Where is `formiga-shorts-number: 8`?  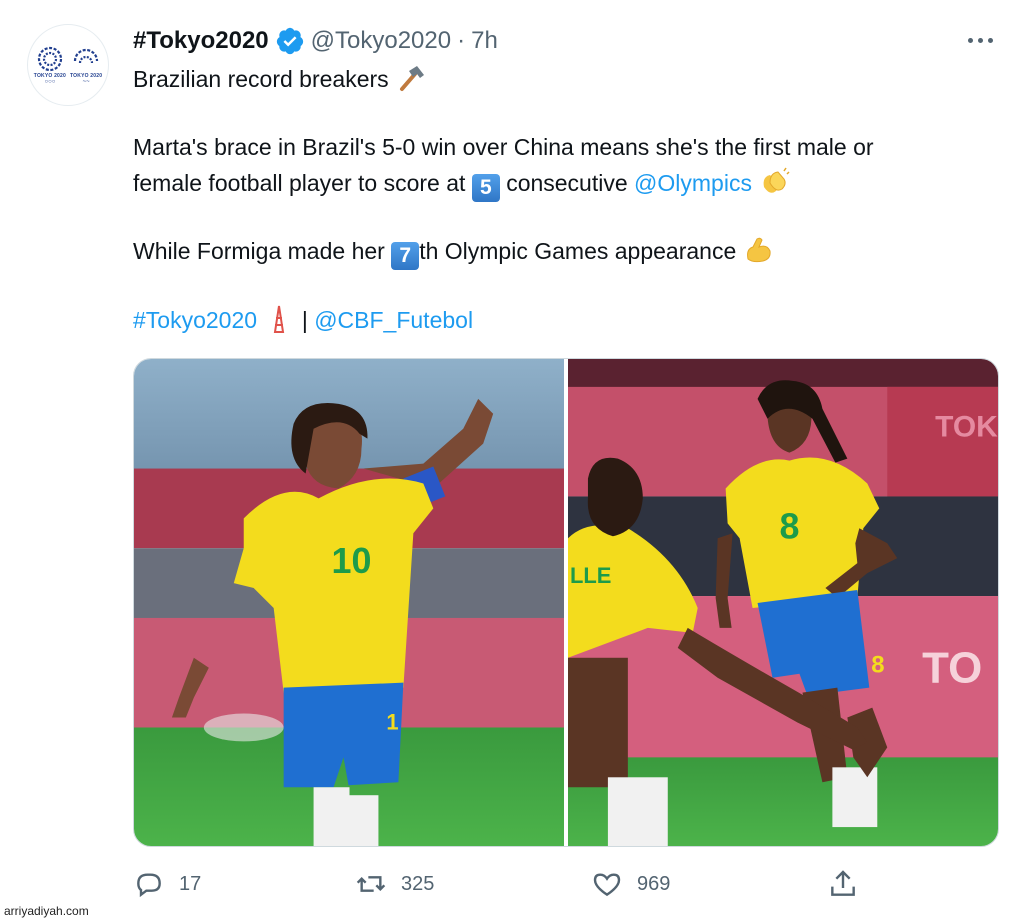
formiga-shorts-number: 8 is located at coordinates (877, 665).